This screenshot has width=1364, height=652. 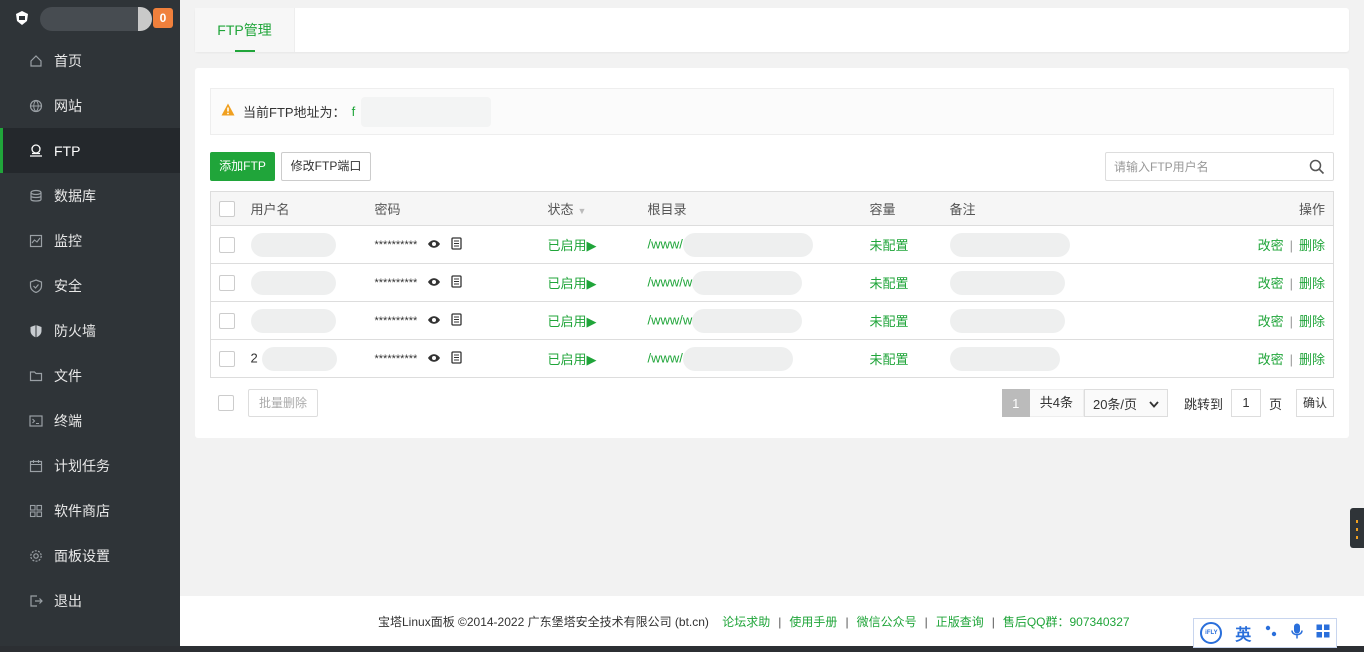 What do you see at coordinates (96, 19) in the screenshot?
I see `server-name-pill` at bounding box center [96, 19].